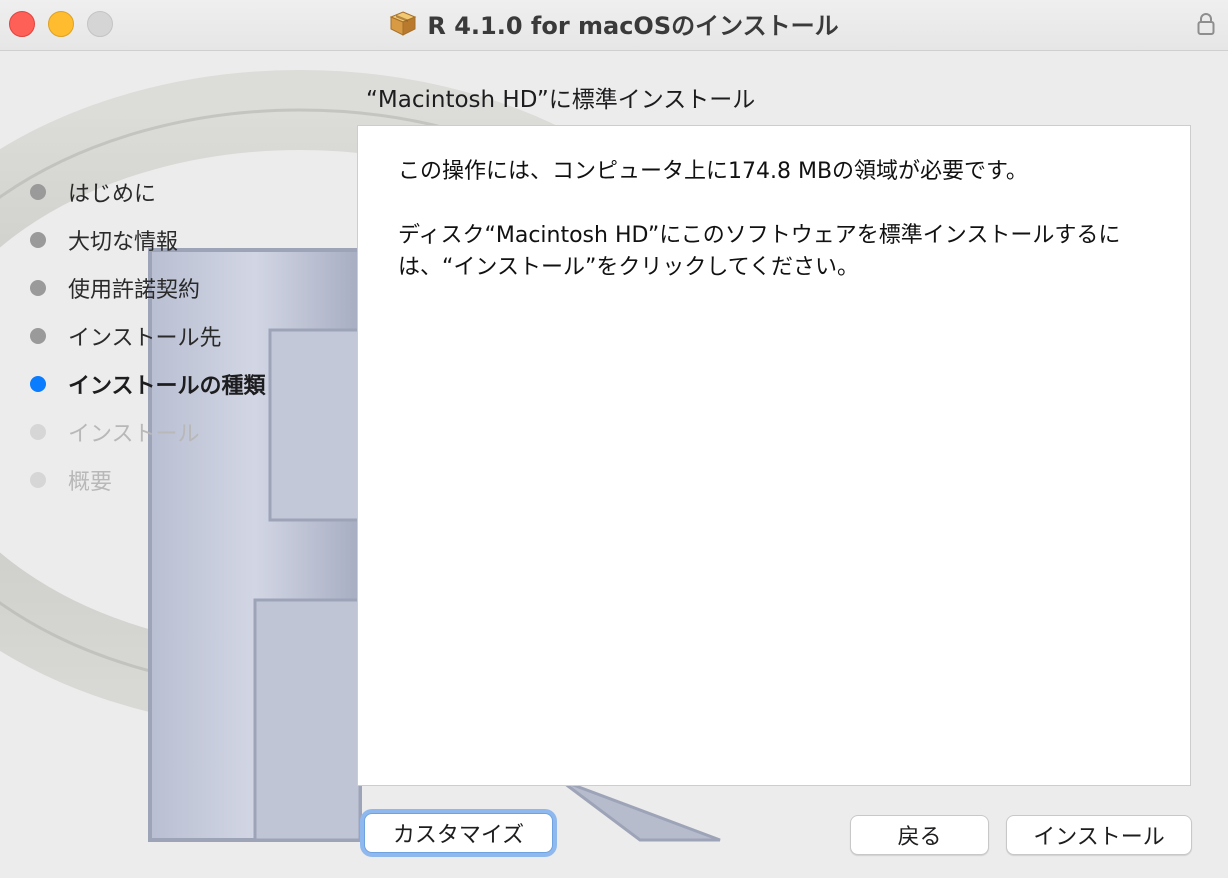 The width and height of the screenshot is (1228, 878). I want to click on back-button: 戻る, so click(919, 835).